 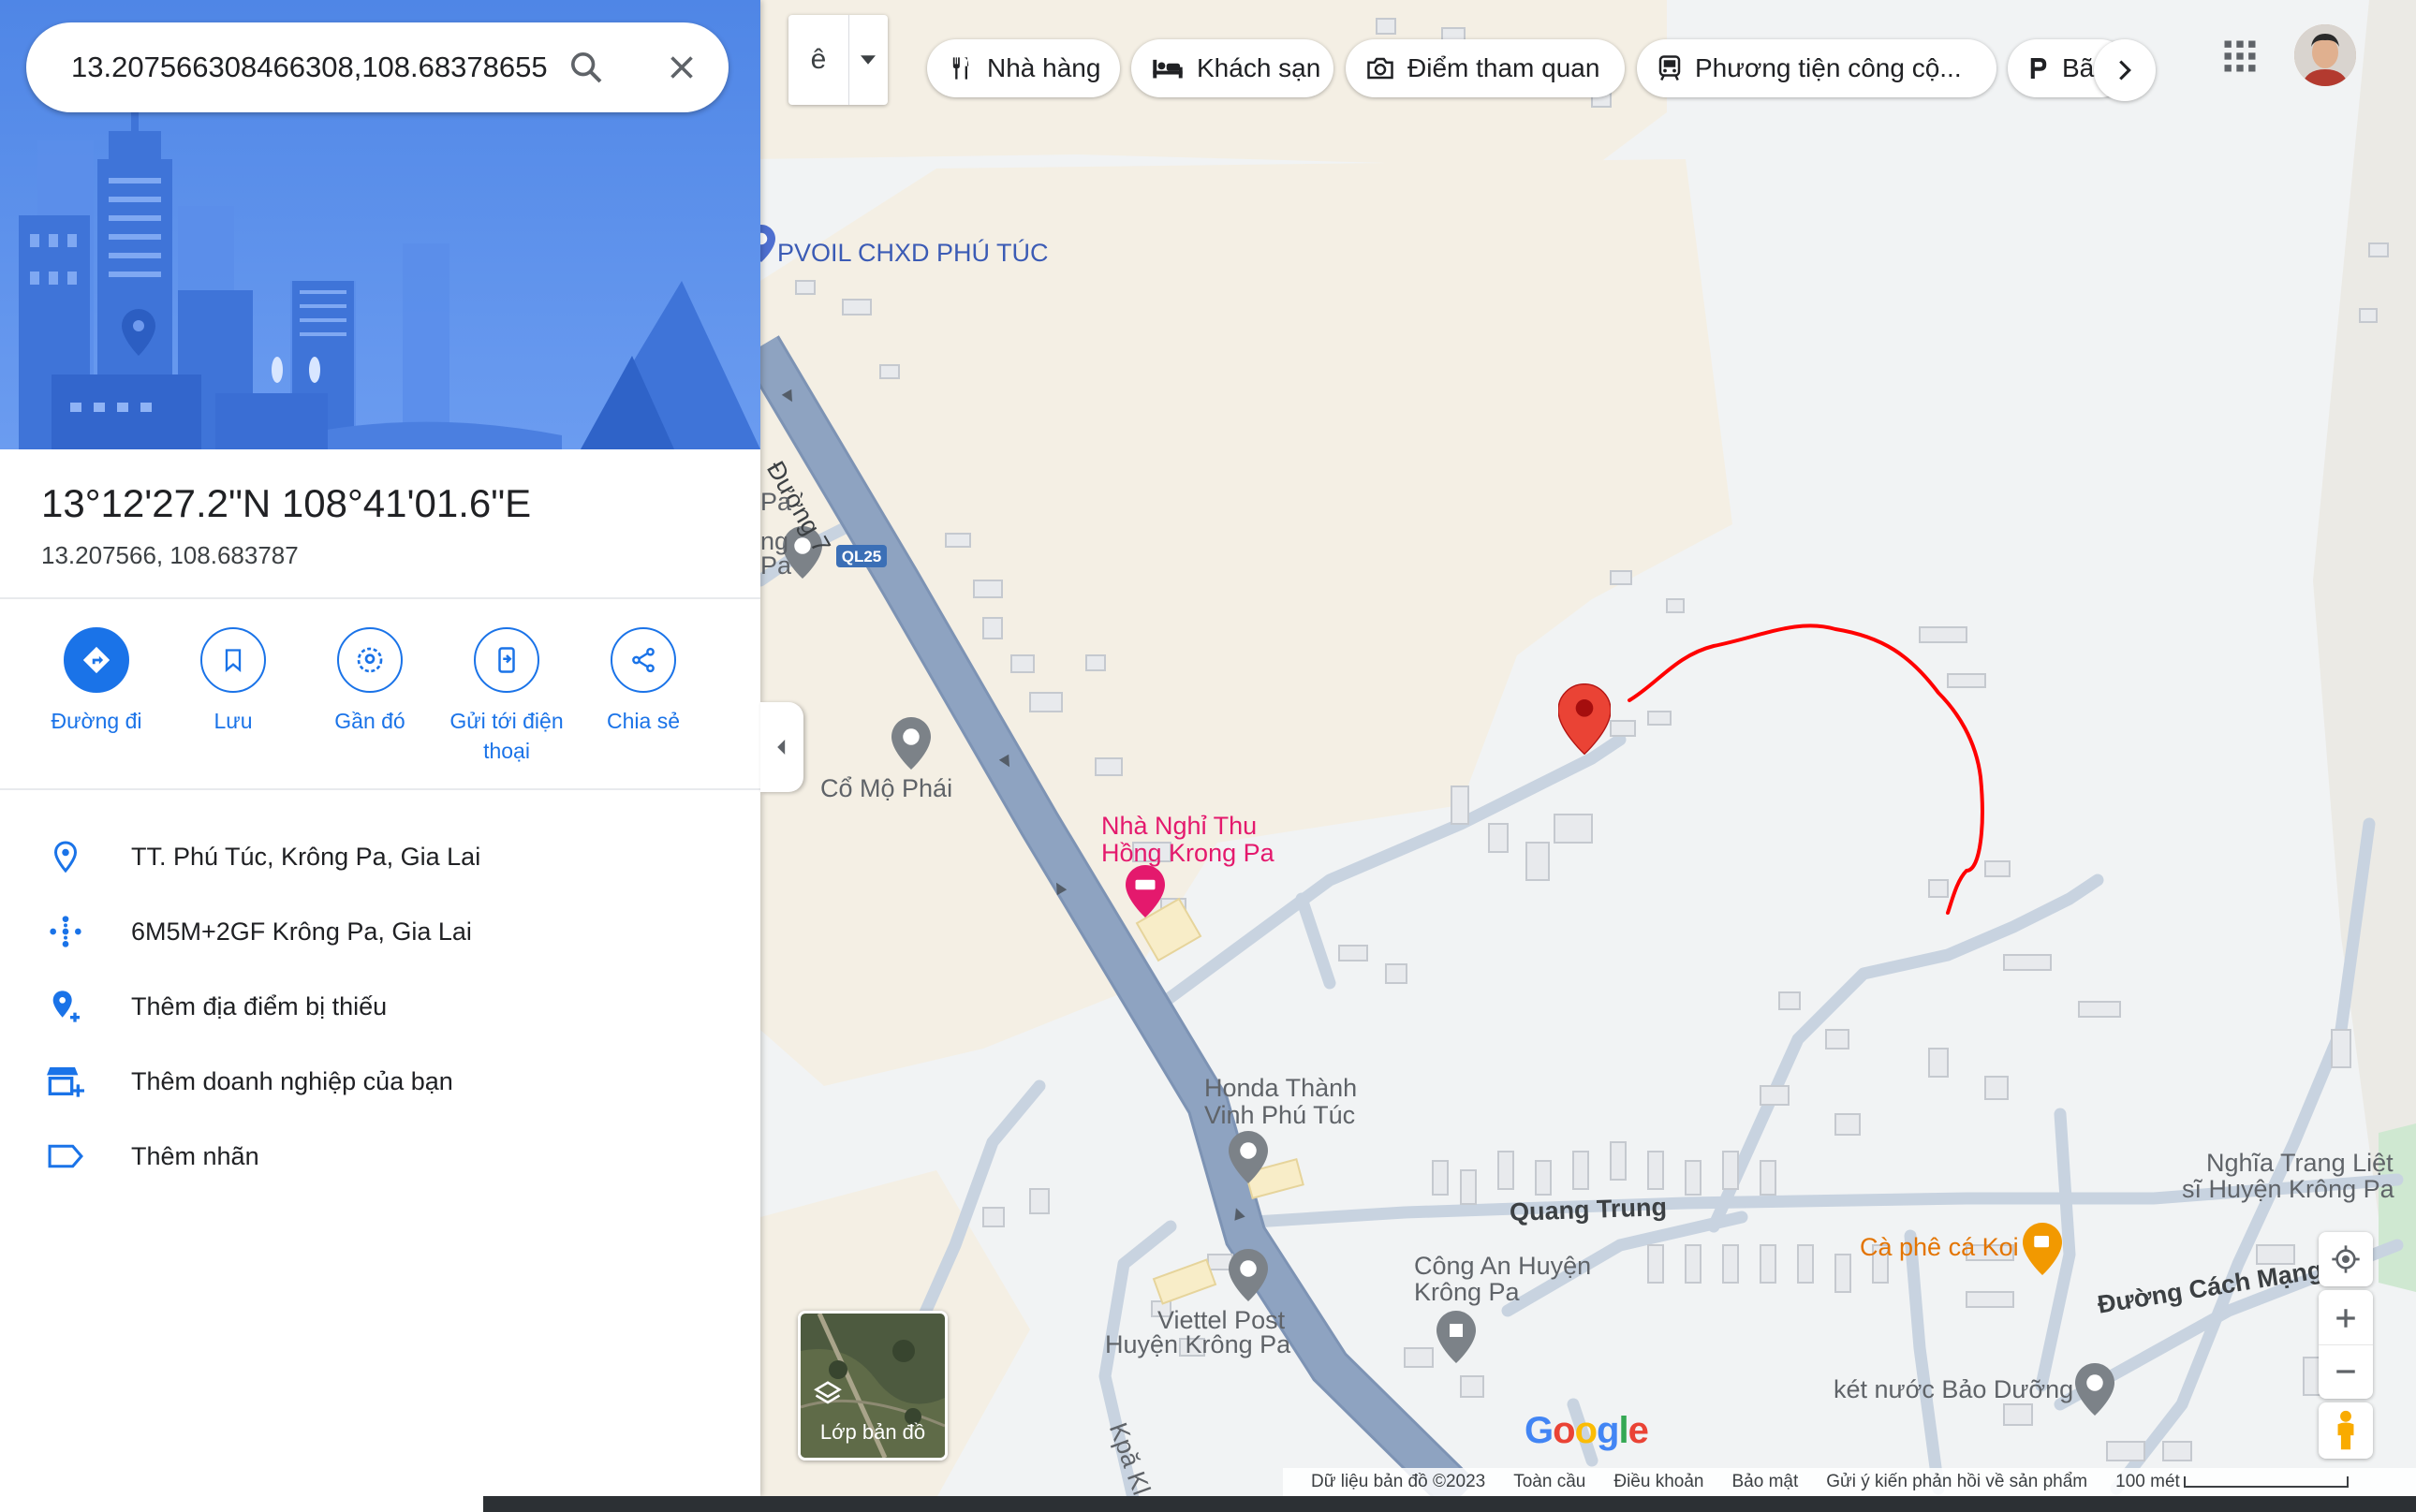 What do you see at coordinates (97, 696) in the screenshot?
I see `directions-button: Đường đi` at bounding box center [97, 696].